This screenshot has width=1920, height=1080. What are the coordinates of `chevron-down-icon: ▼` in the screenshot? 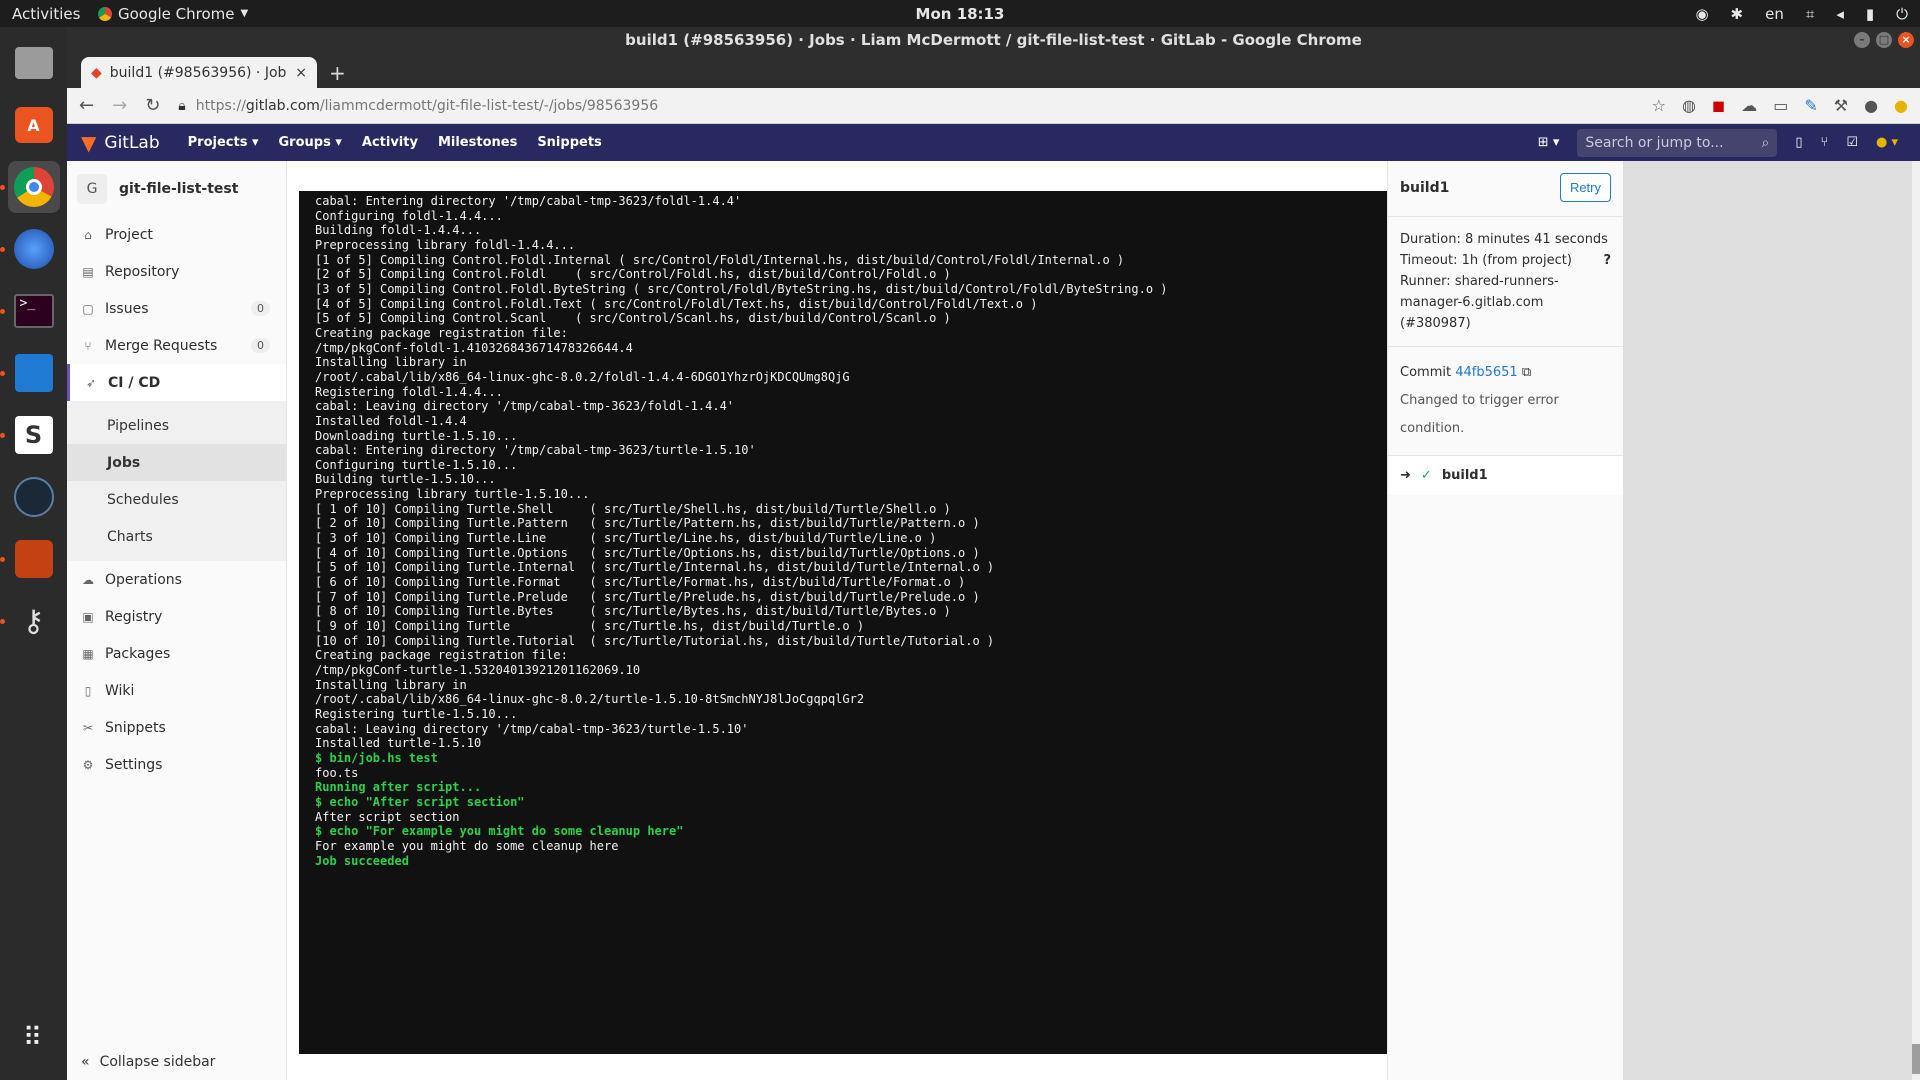 It's located at (244, 13).